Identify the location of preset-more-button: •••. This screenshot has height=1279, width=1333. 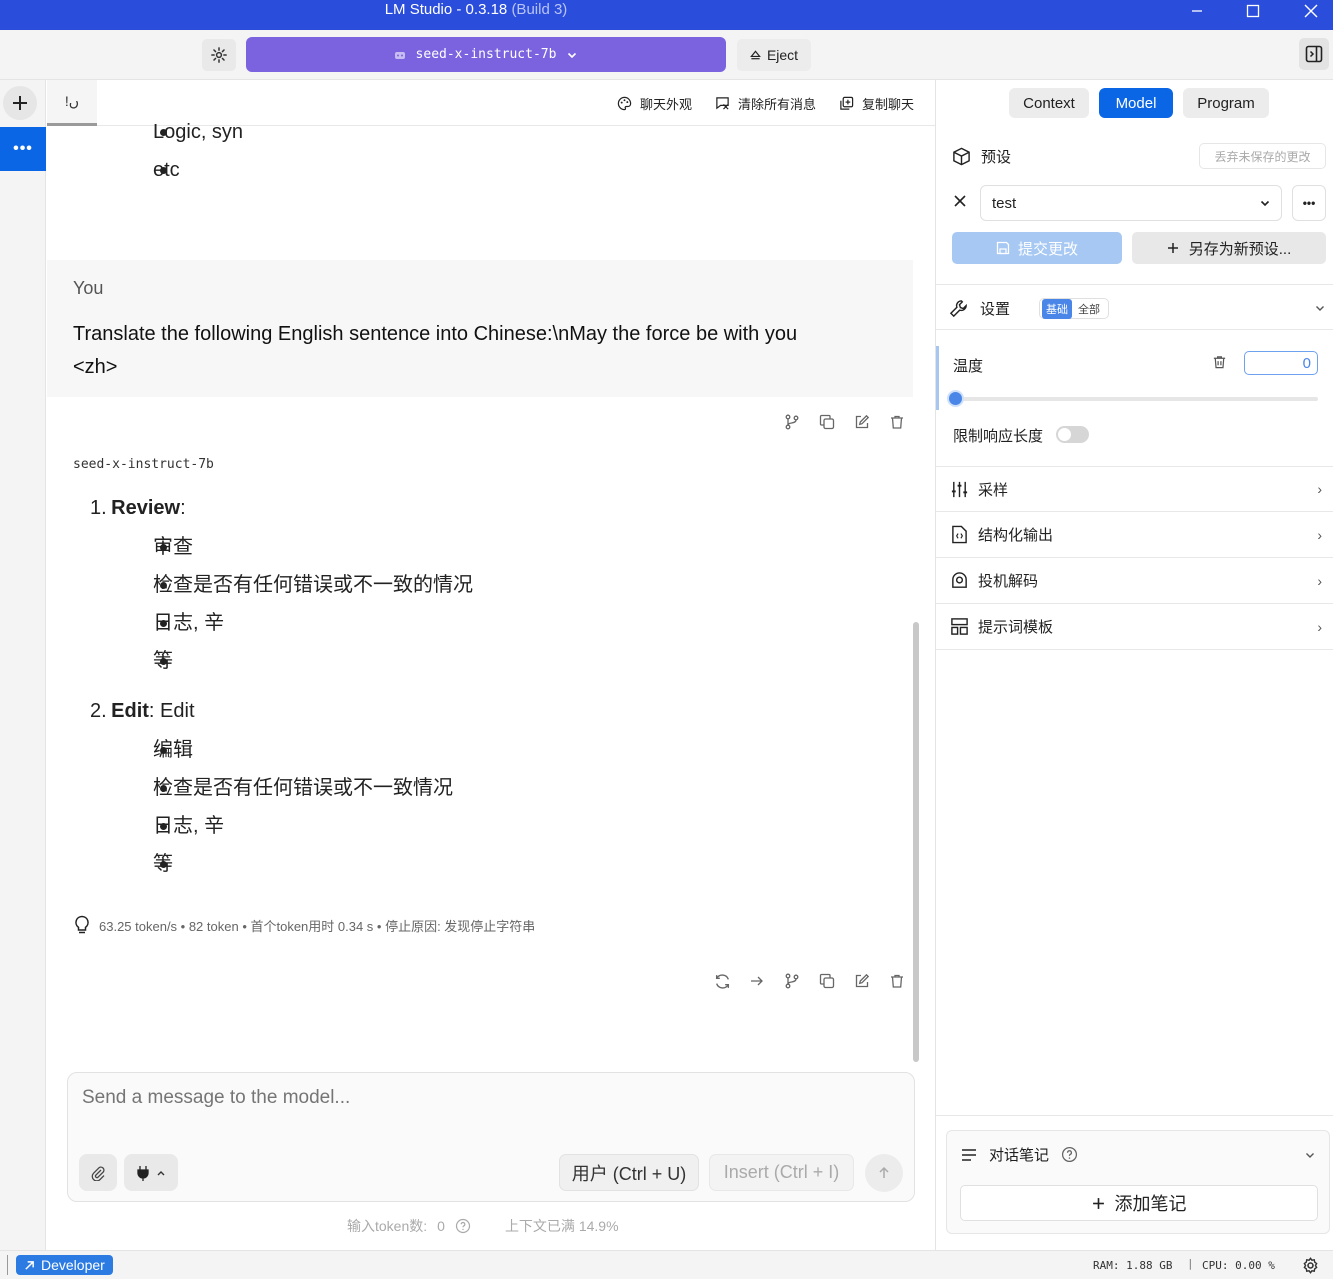
(1309, 203).